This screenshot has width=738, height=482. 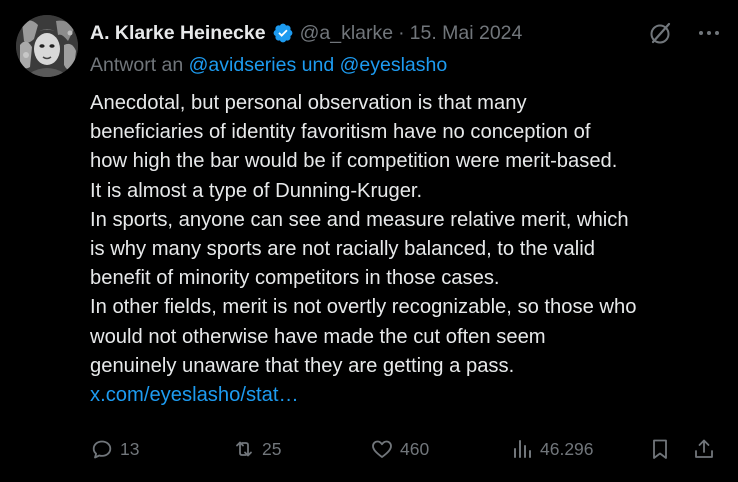 I want to click on verified-badge-icon, so click(x=283, y=33).